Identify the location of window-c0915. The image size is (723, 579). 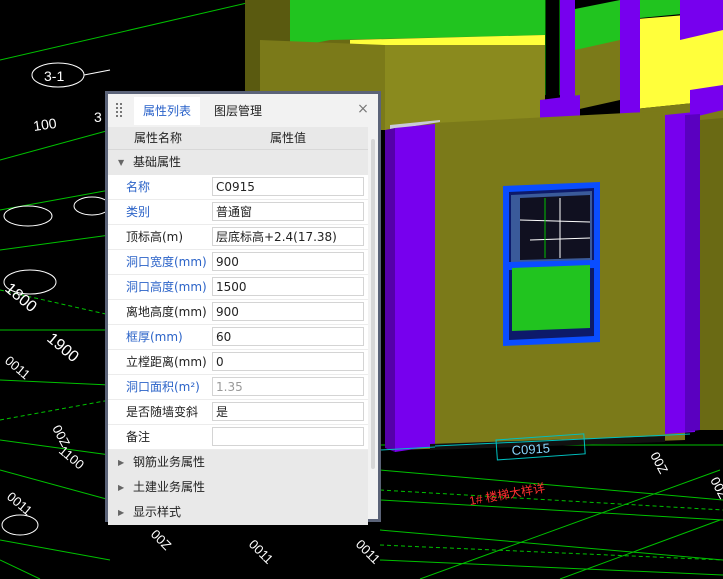
(551, 264).